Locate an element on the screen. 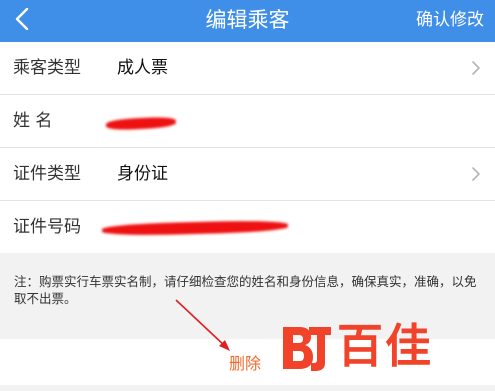  back-button is located at coordinates (22, 21).